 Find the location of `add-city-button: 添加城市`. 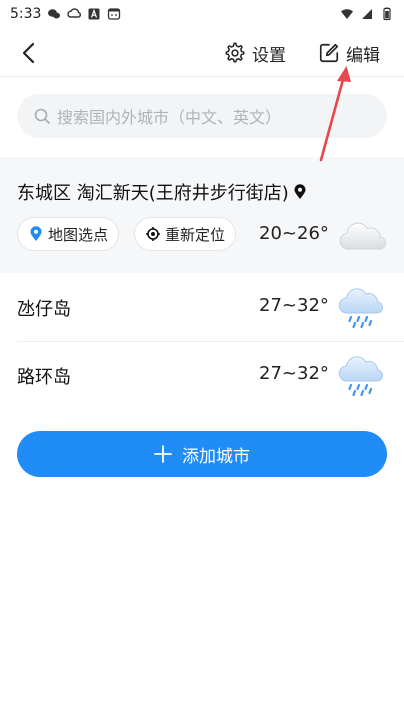

add-city-button: 添加城市 is located at coordinates (202, 454).